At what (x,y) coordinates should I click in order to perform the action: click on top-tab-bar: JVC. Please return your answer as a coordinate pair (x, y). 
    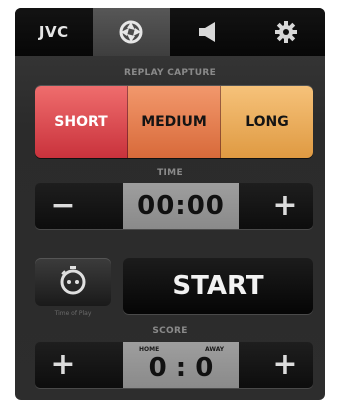
    Looking at the image, I should click on (170, 32).